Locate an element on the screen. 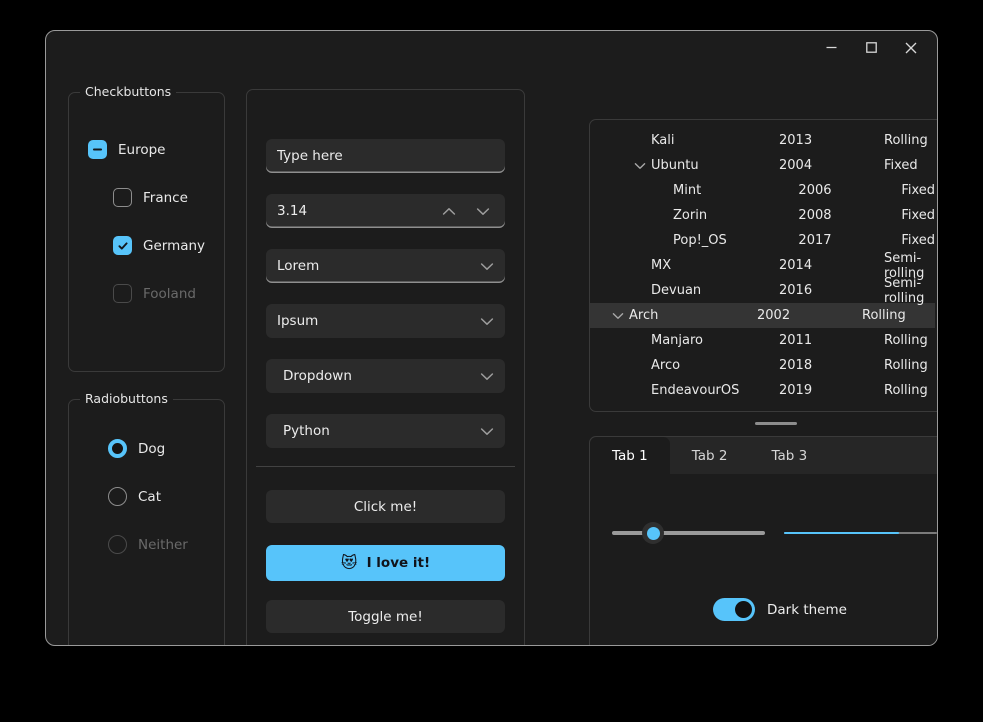 The width and height of the screenshot is (983, 722). treeview-row: MX 2014 Semi-rolling is located at coordinates (762, 266).